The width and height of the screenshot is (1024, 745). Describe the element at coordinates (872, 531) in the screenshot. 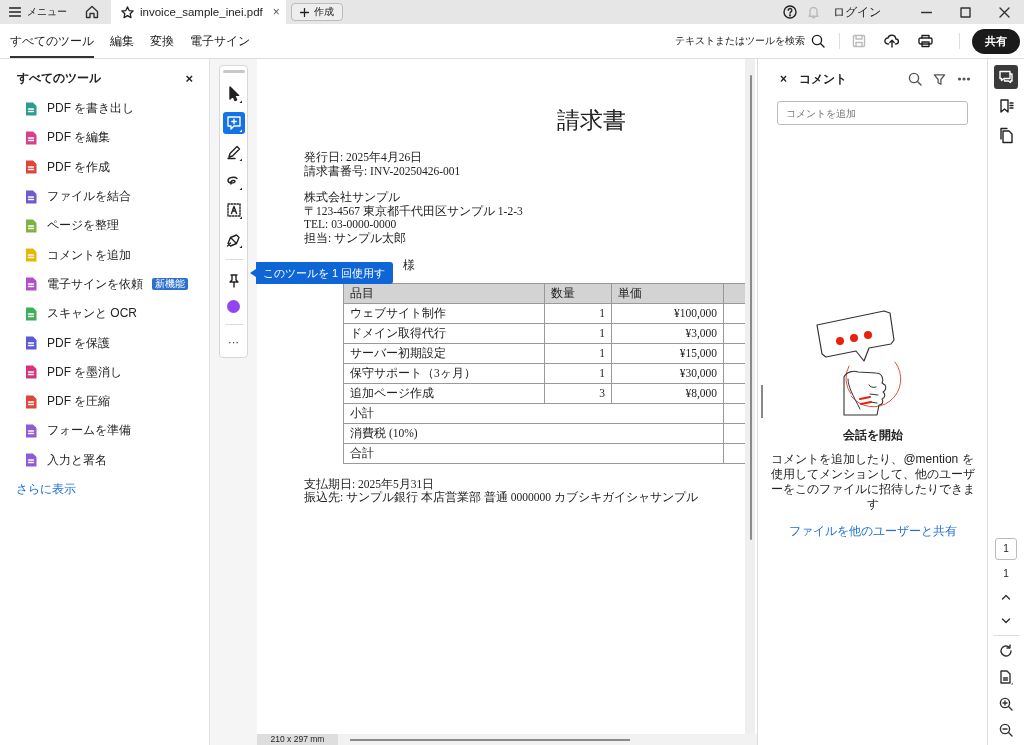

I see `share-file-link: ファイルを他のユーザーと共有` at that location.